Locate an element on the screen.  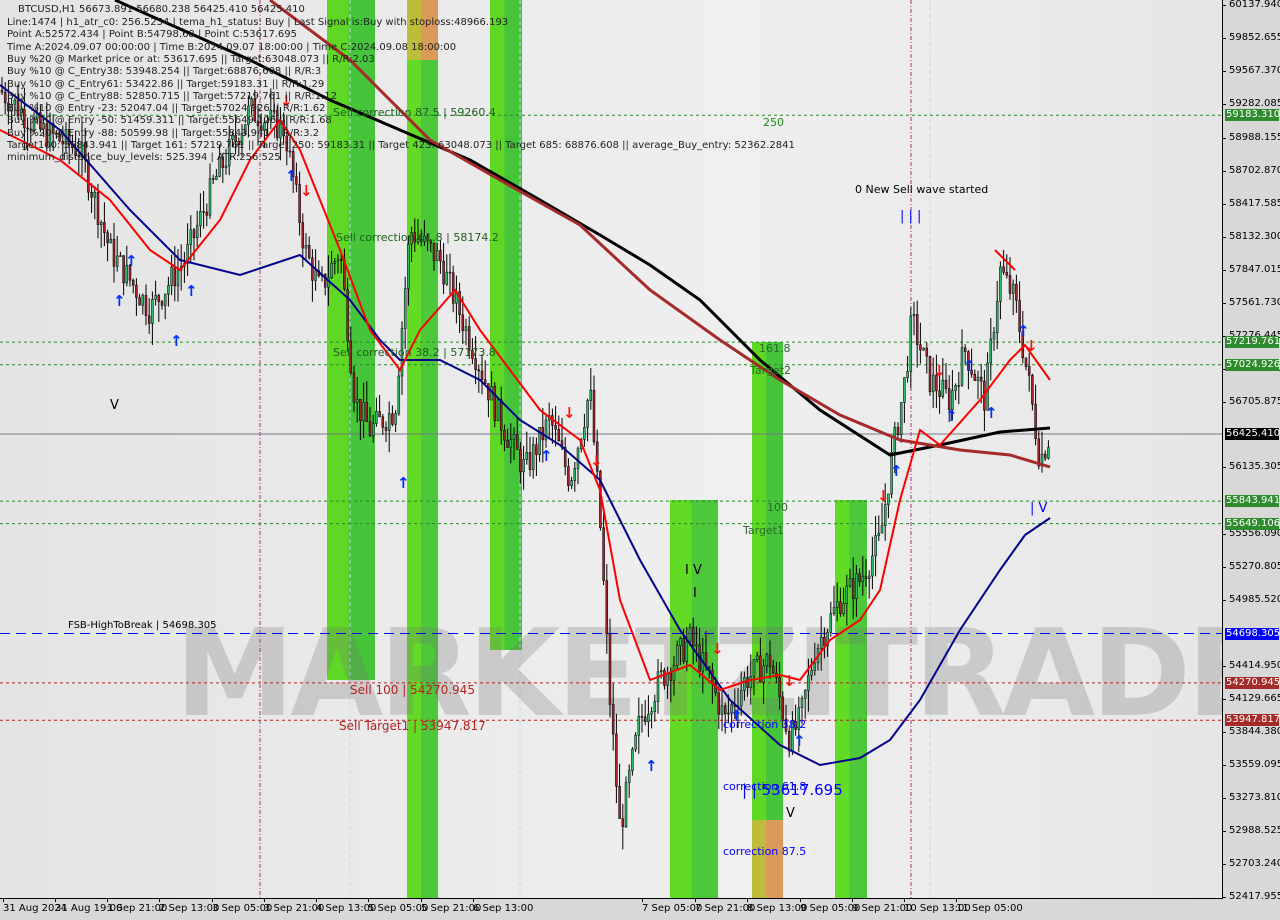
wave-marker: | | | is located at coordinates (911, 216).